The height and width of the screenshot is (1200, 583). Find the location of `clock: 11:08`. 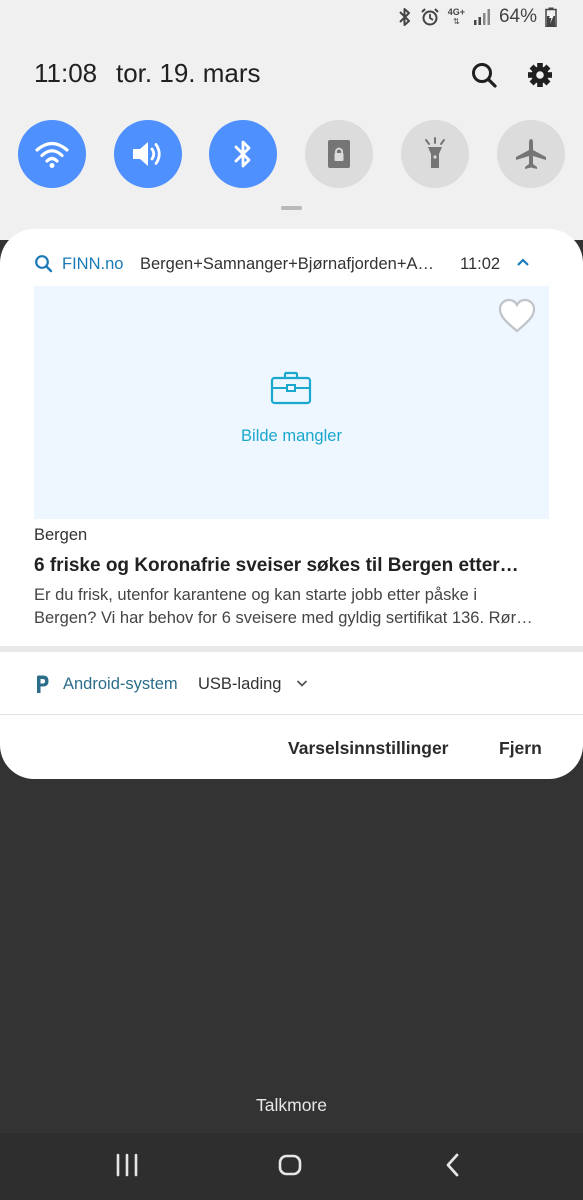

clock: 11:08 is located at coordinates (66, 73).